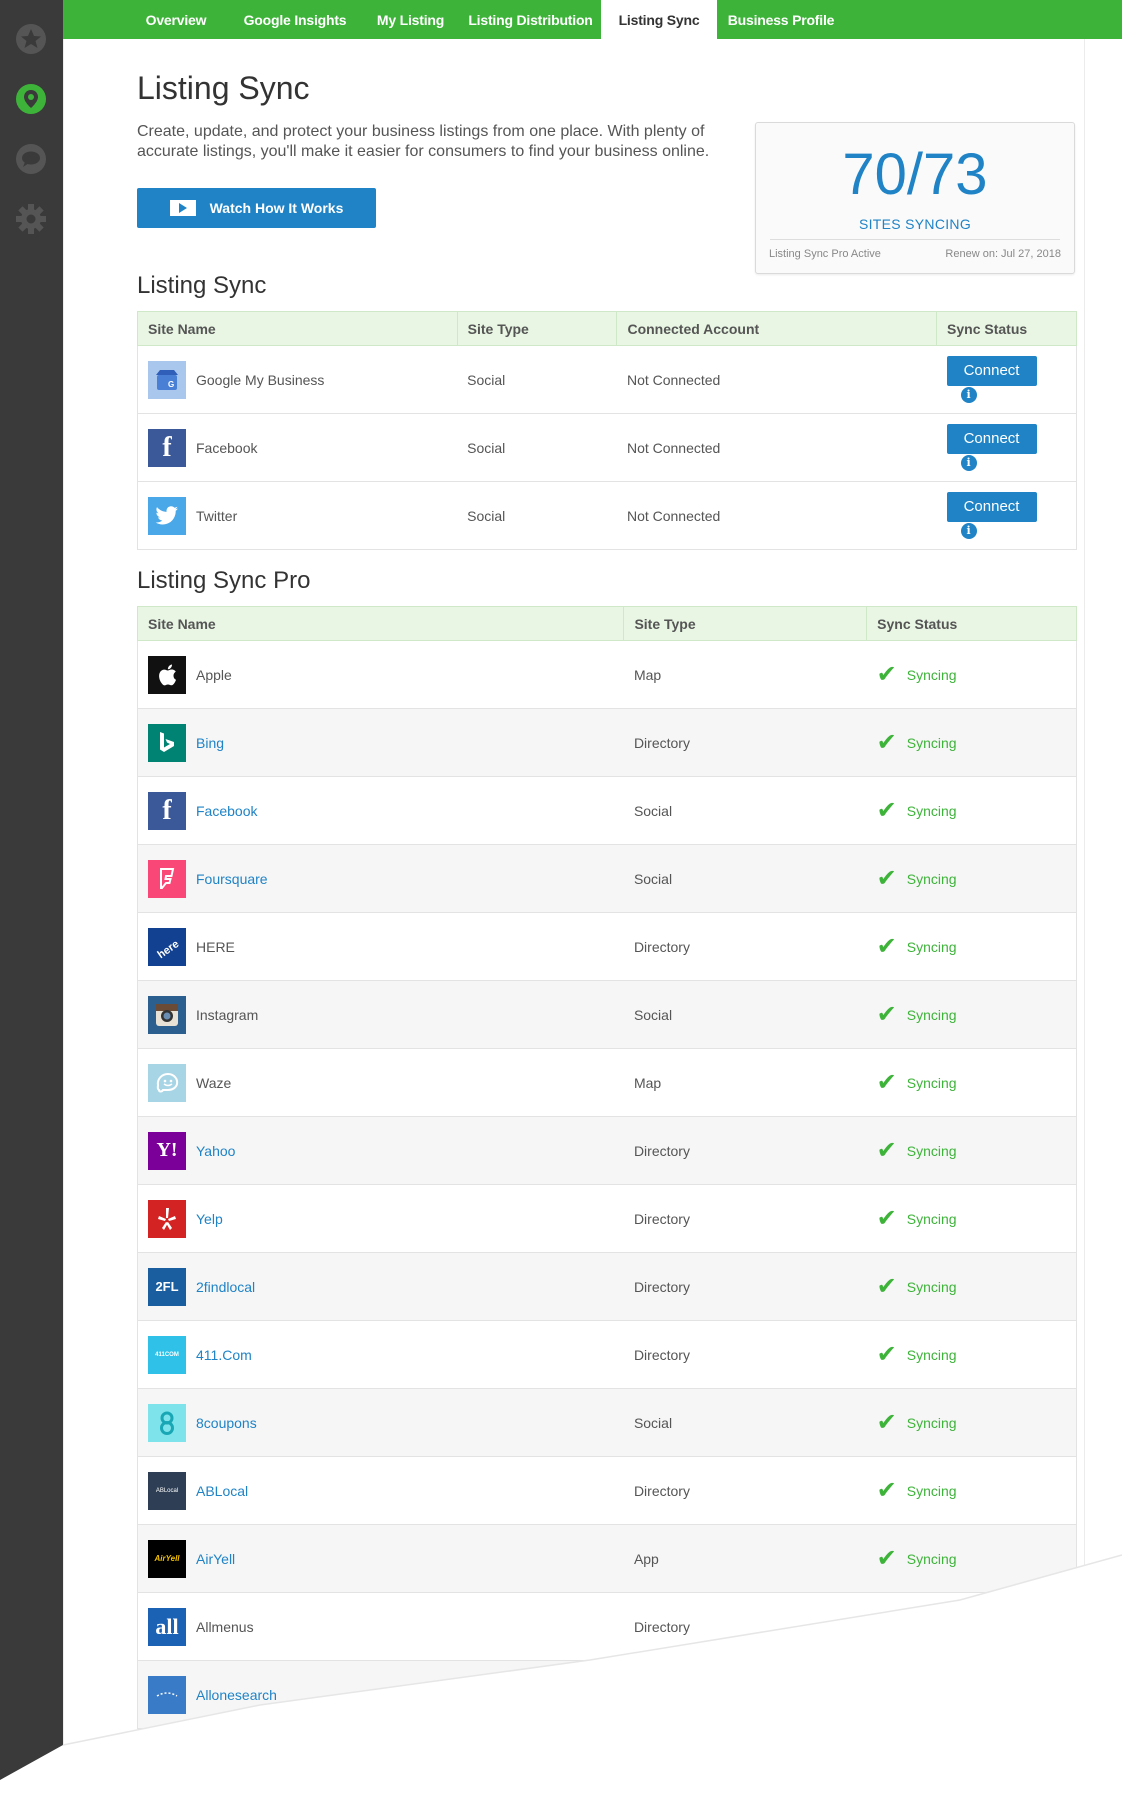 The height and width of the screenshot is (1794, 1122). What do you see at coordinates (226, 1423) in the screenshot?
I see `site-link: 8coupons` at bounding box center [226, 1423].